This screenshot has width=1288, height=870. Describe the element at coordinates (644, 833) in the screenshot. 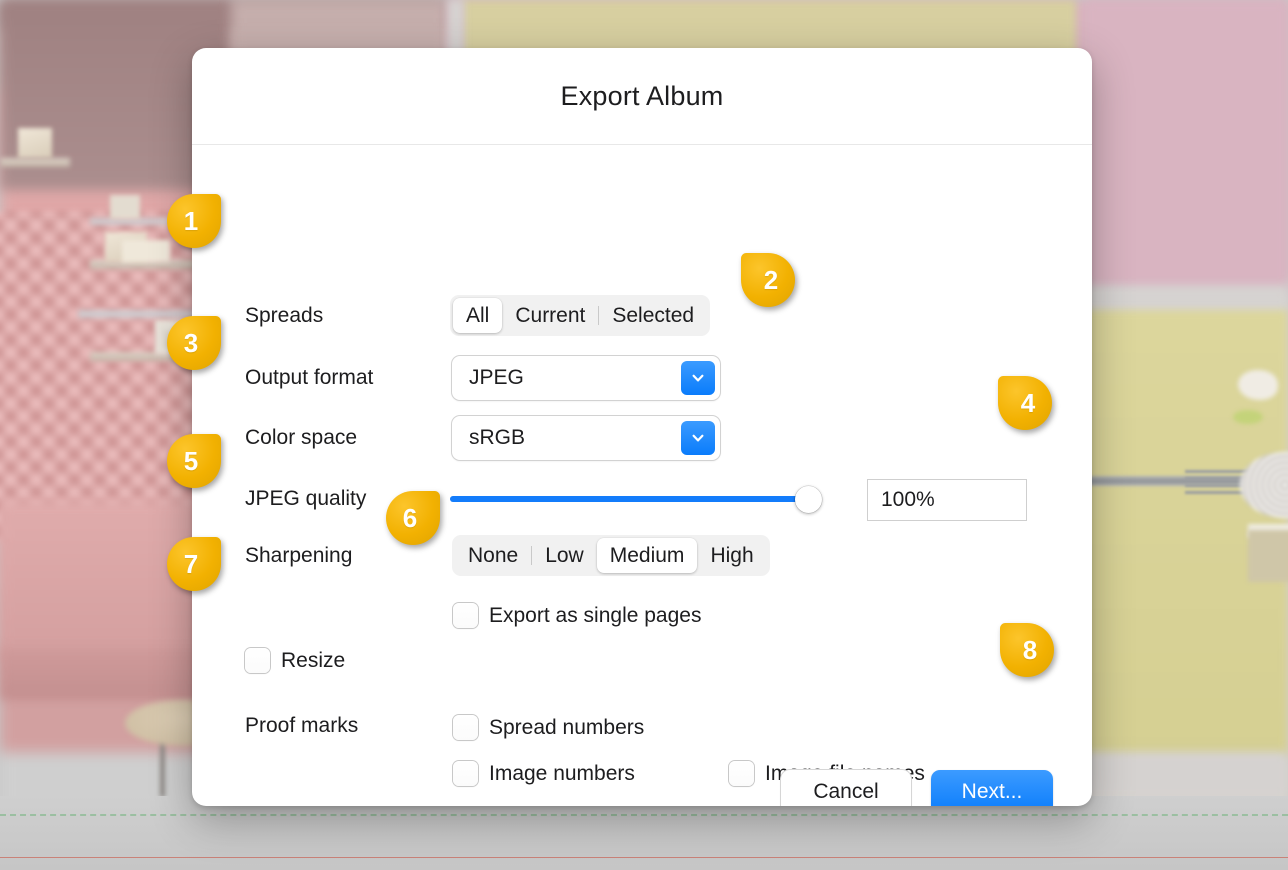

I see `canvas-bottom-area` at that location.